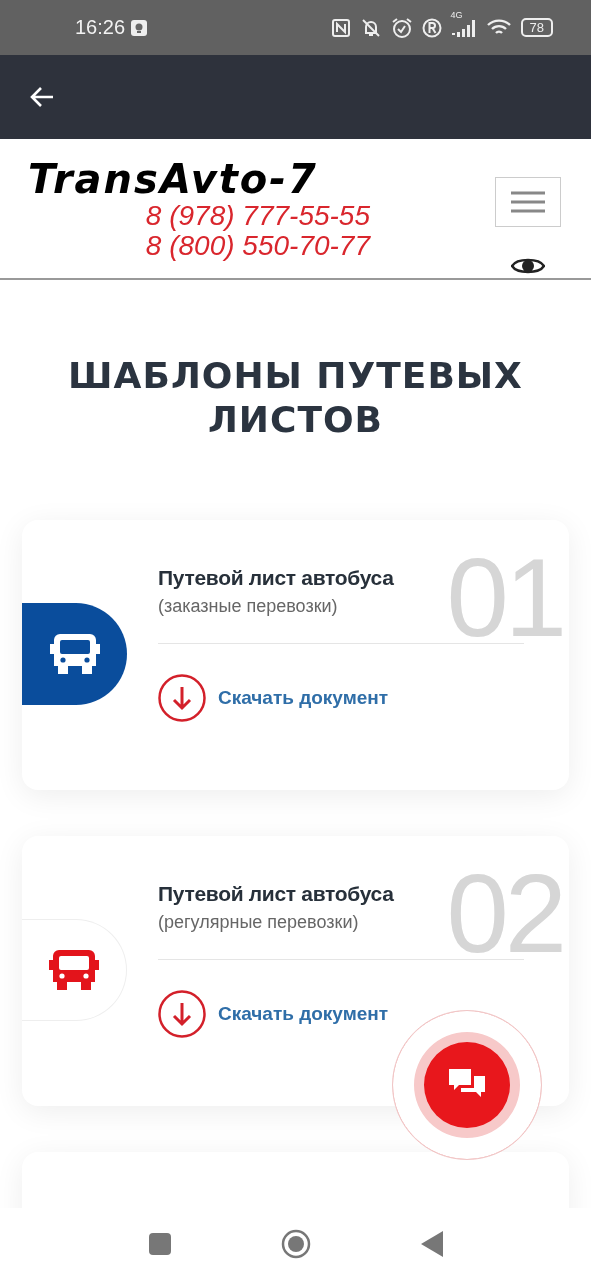 The height and width of the screenshot is (1280, 591). I want to click on alarm-icon, so click(401, 27).